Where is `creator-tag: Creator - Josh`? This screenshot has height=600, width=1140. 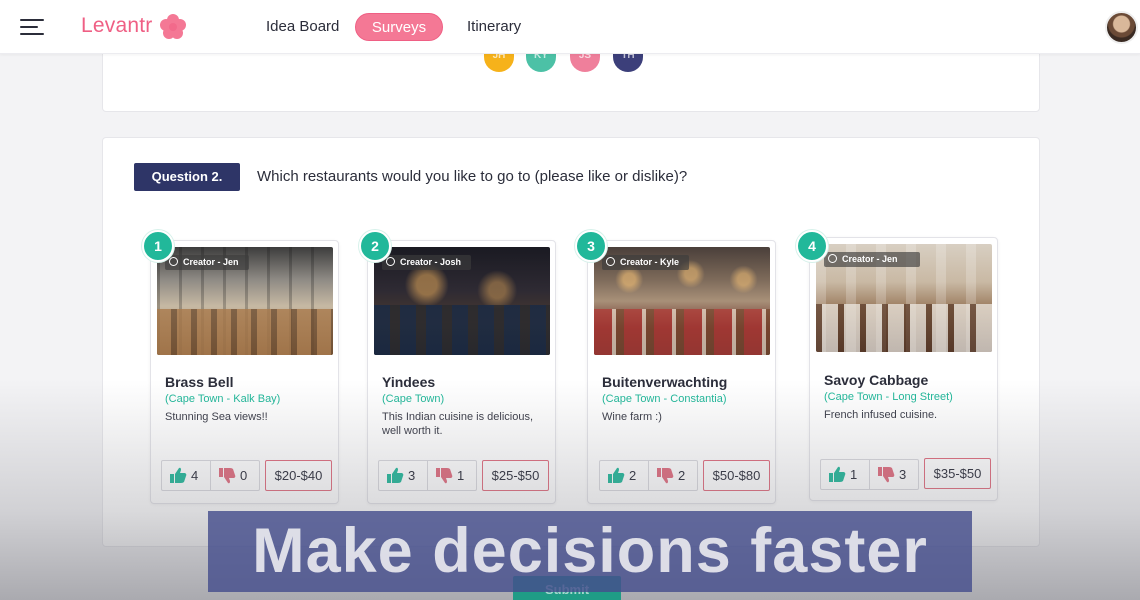
creator-tag: Creator - Josh is located at coordinates (427, 262).